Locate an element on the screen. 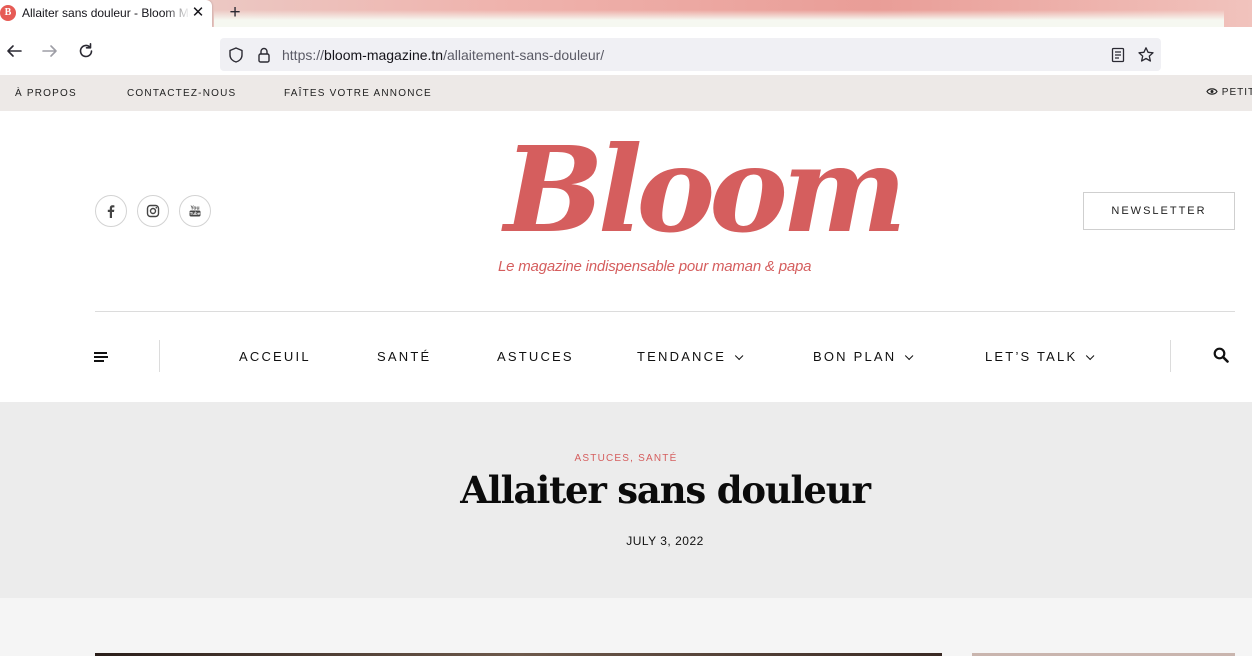 This screenshot has width=1252, height=656. post-categories: ASTUCES, SANTÉ is located at coordinates (626, 458).